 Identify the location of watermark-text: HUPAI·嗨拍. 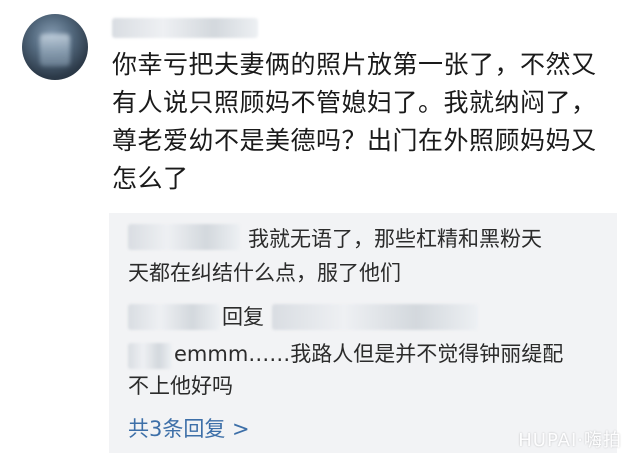
(570, 440).